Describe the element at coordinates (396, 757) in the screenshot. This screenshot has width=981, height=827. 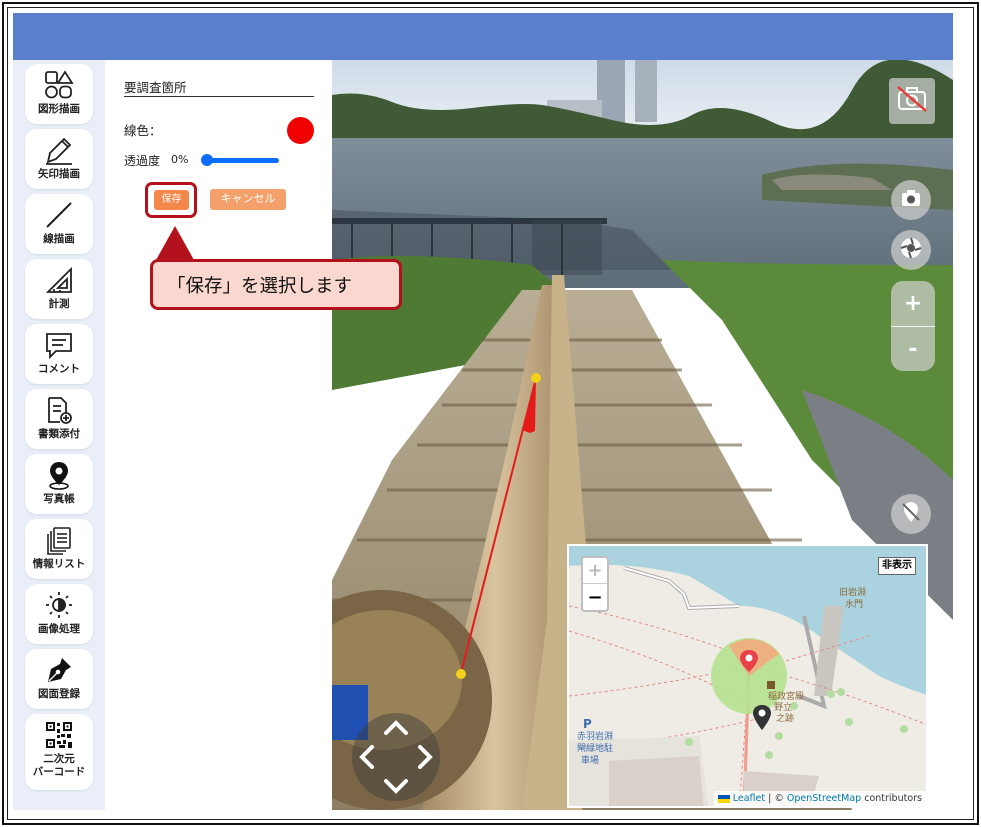
I see `navigation-pad` at that location.